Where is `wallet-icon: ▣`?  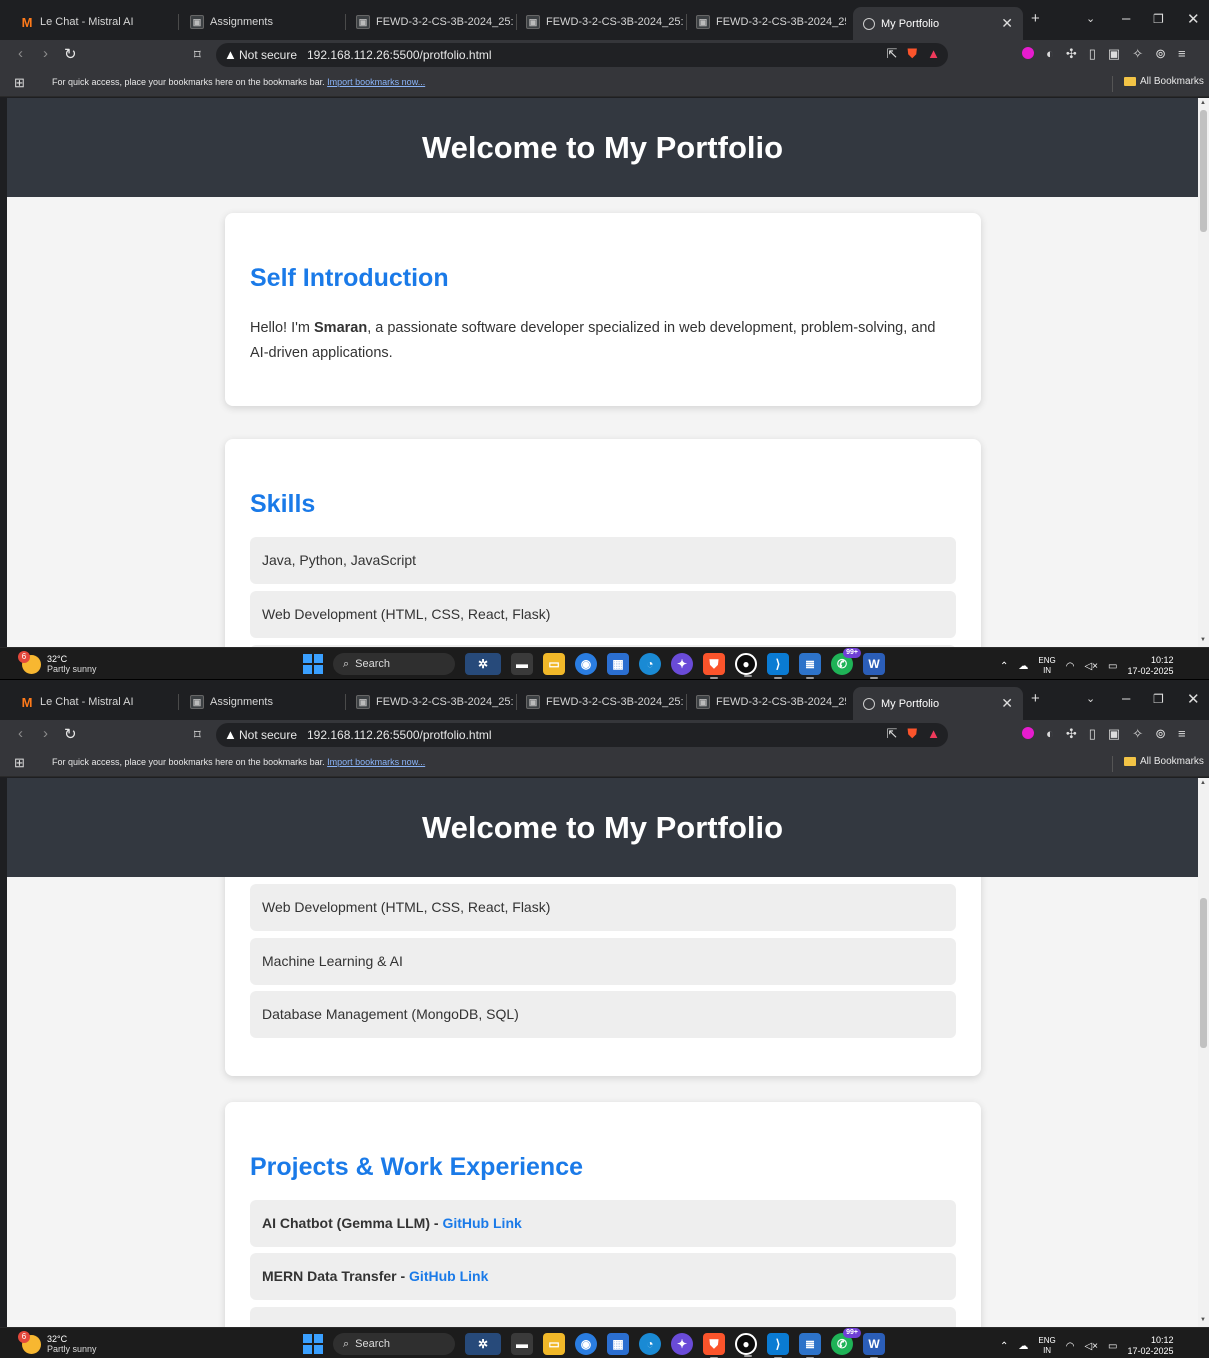 wallet-icon: ▣ is located at coordinates (1114, 734).